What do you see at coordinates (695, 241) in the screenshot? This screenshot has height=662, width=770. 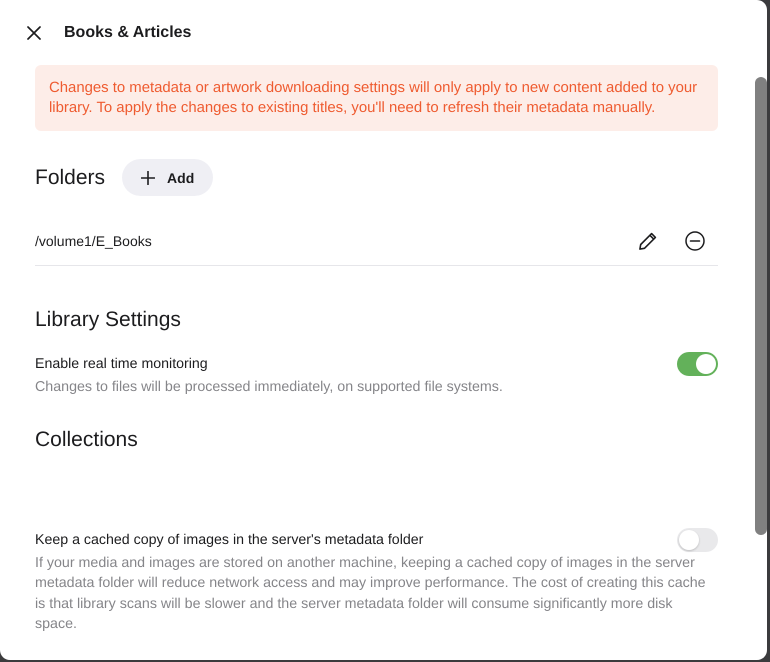 I see `remove-icon` at bounding box center [695, 241].